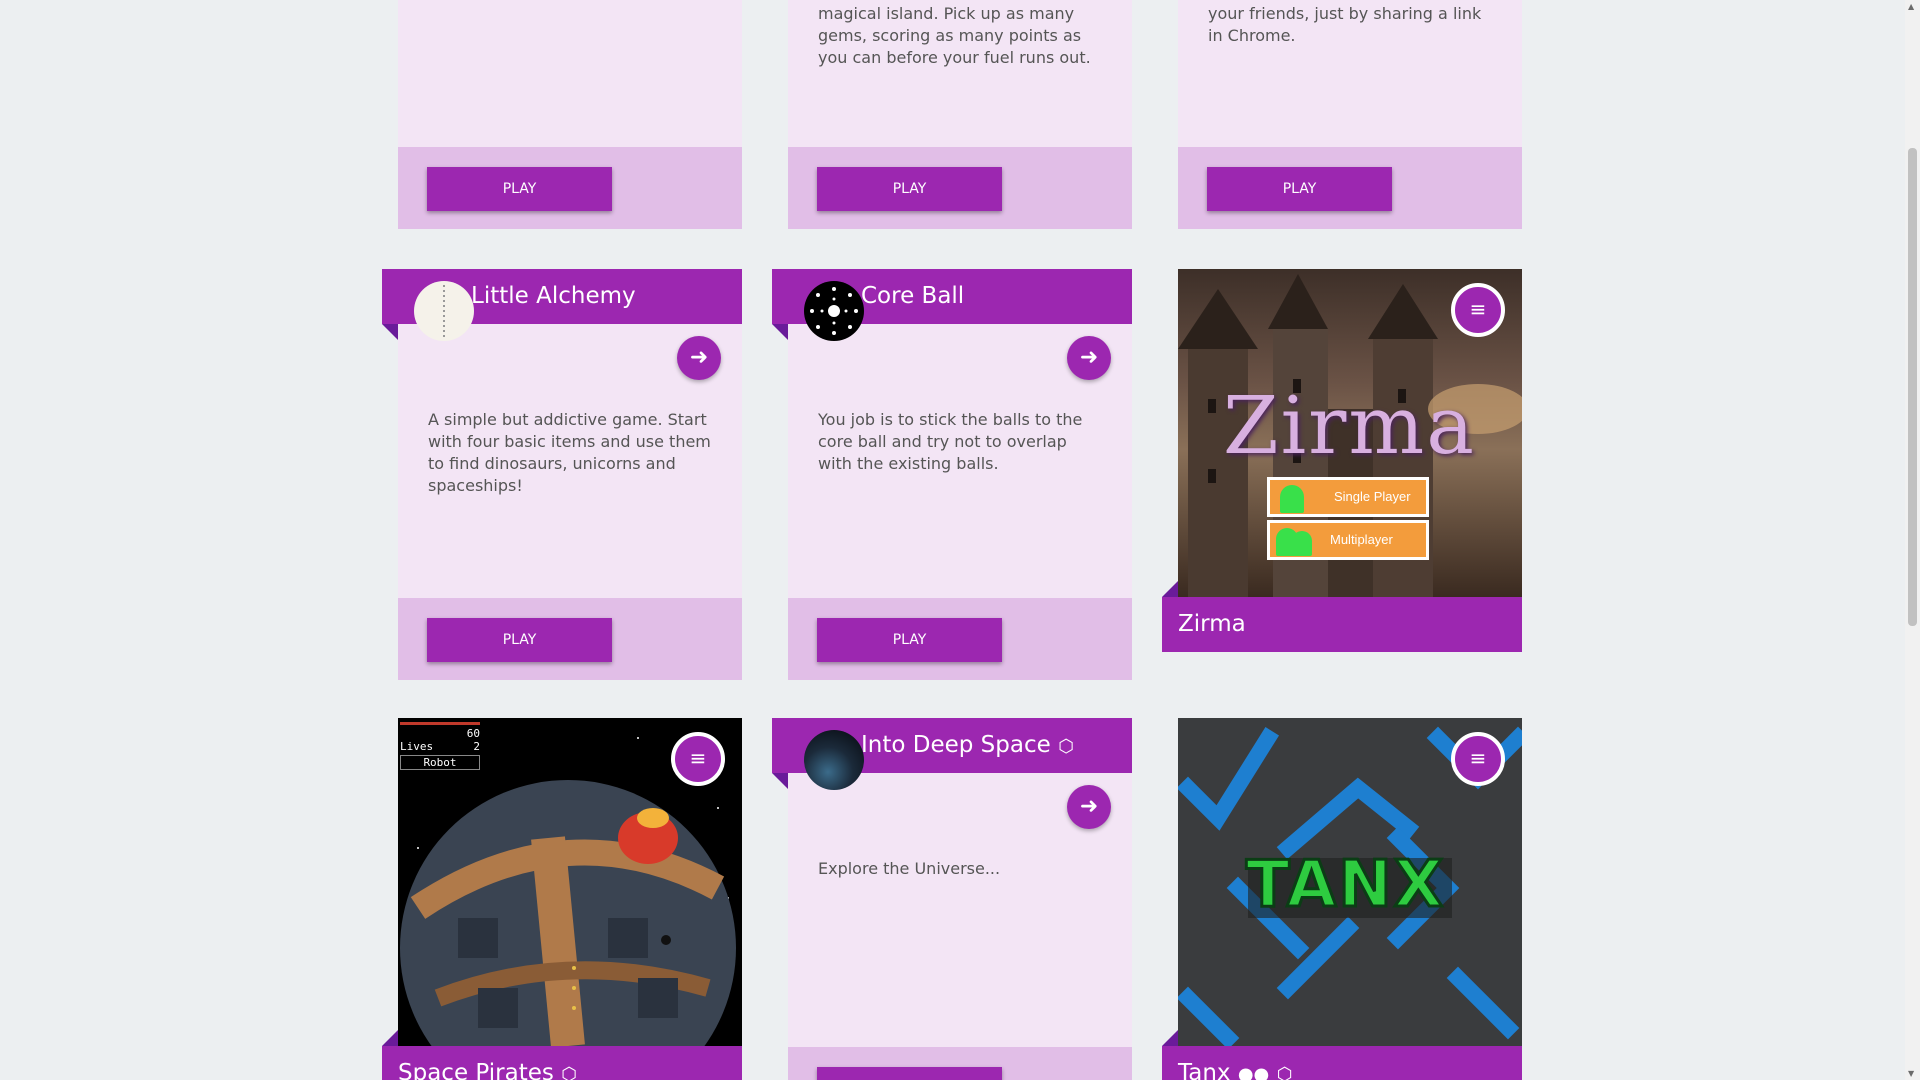 This screenshot has height=1080, width=1920. Describe the element at coordinates (1911, 6) in the screenshot. I see `scroll-up-icon: ▲` at that location.